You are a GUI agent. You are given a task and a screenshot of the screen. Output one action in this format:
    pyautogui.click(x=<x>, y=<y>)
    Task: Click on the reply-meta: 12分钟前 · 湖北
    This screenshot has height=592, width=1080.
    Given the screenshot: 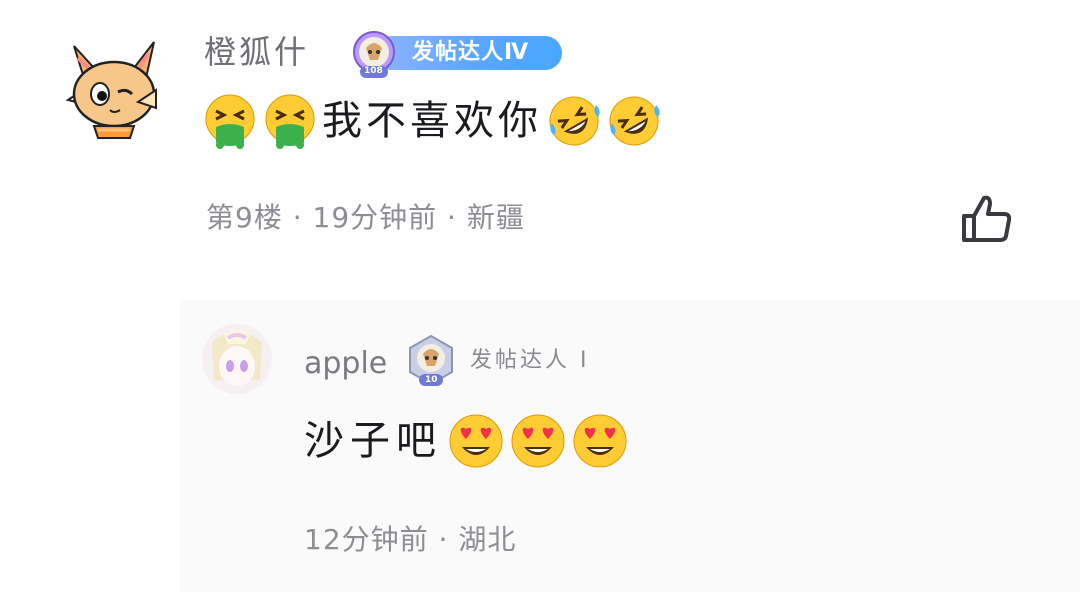 What is the action you would take?
    pyautogui.click(x=410, y=539)
    